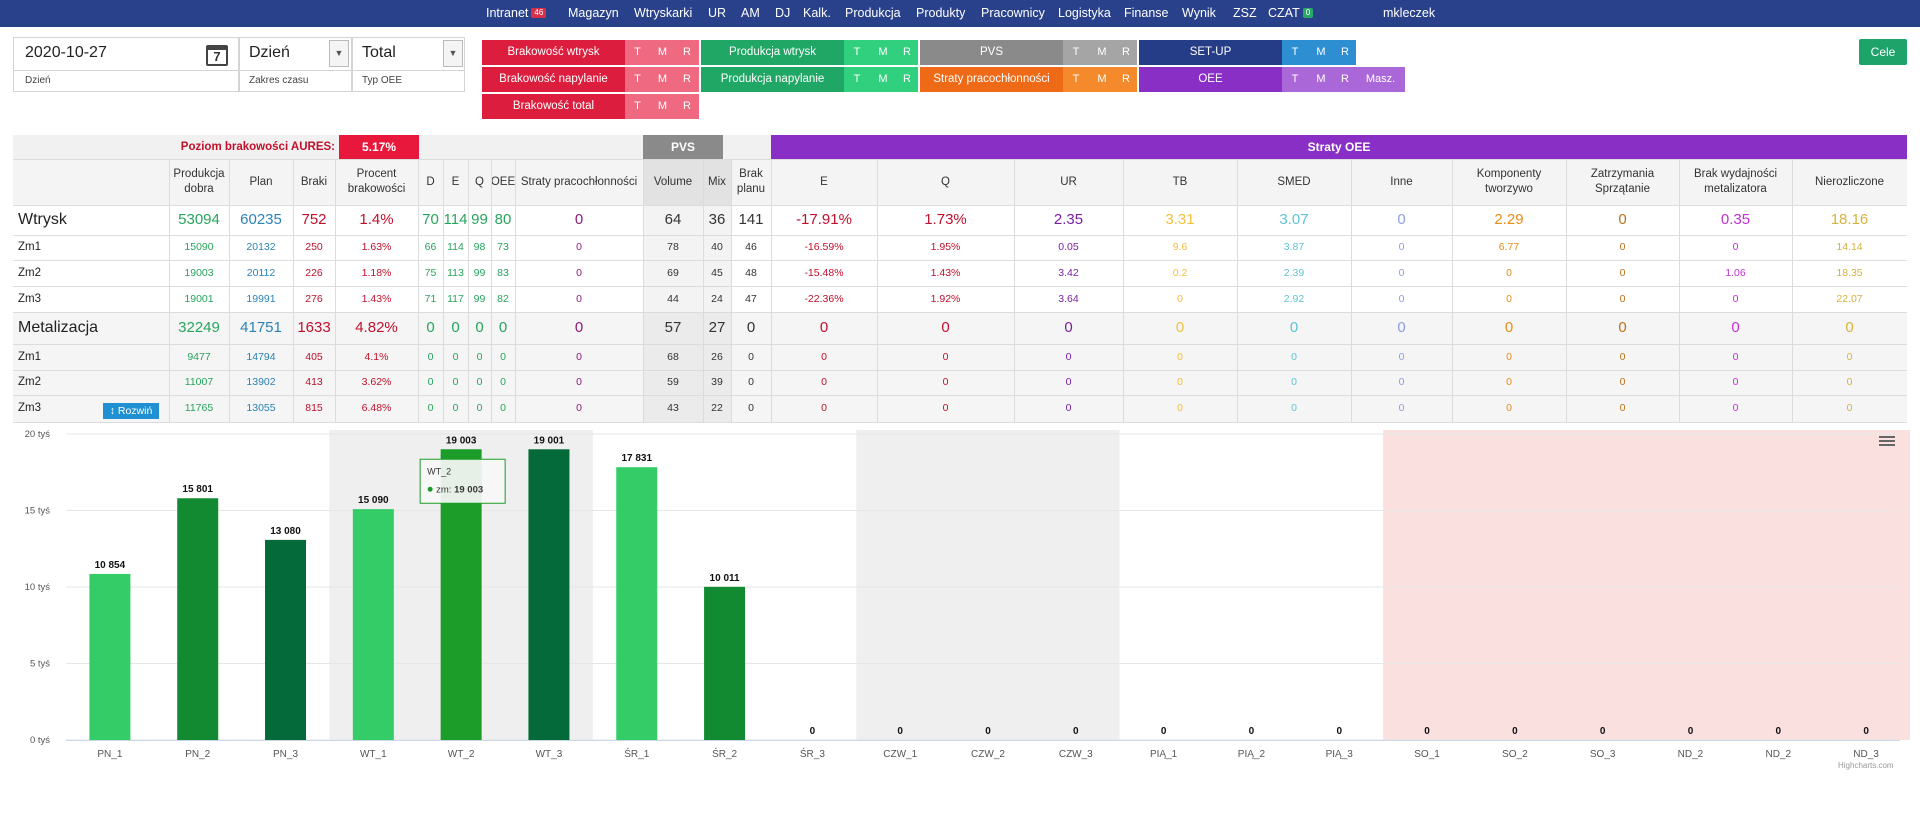 Image resolution: width=1920 pixels, height=836 pixels. Describe the element at coordinates (295, 64) in the screenshot. I see `range-filter: Dzień ▼ Zakres czasu` at that location.